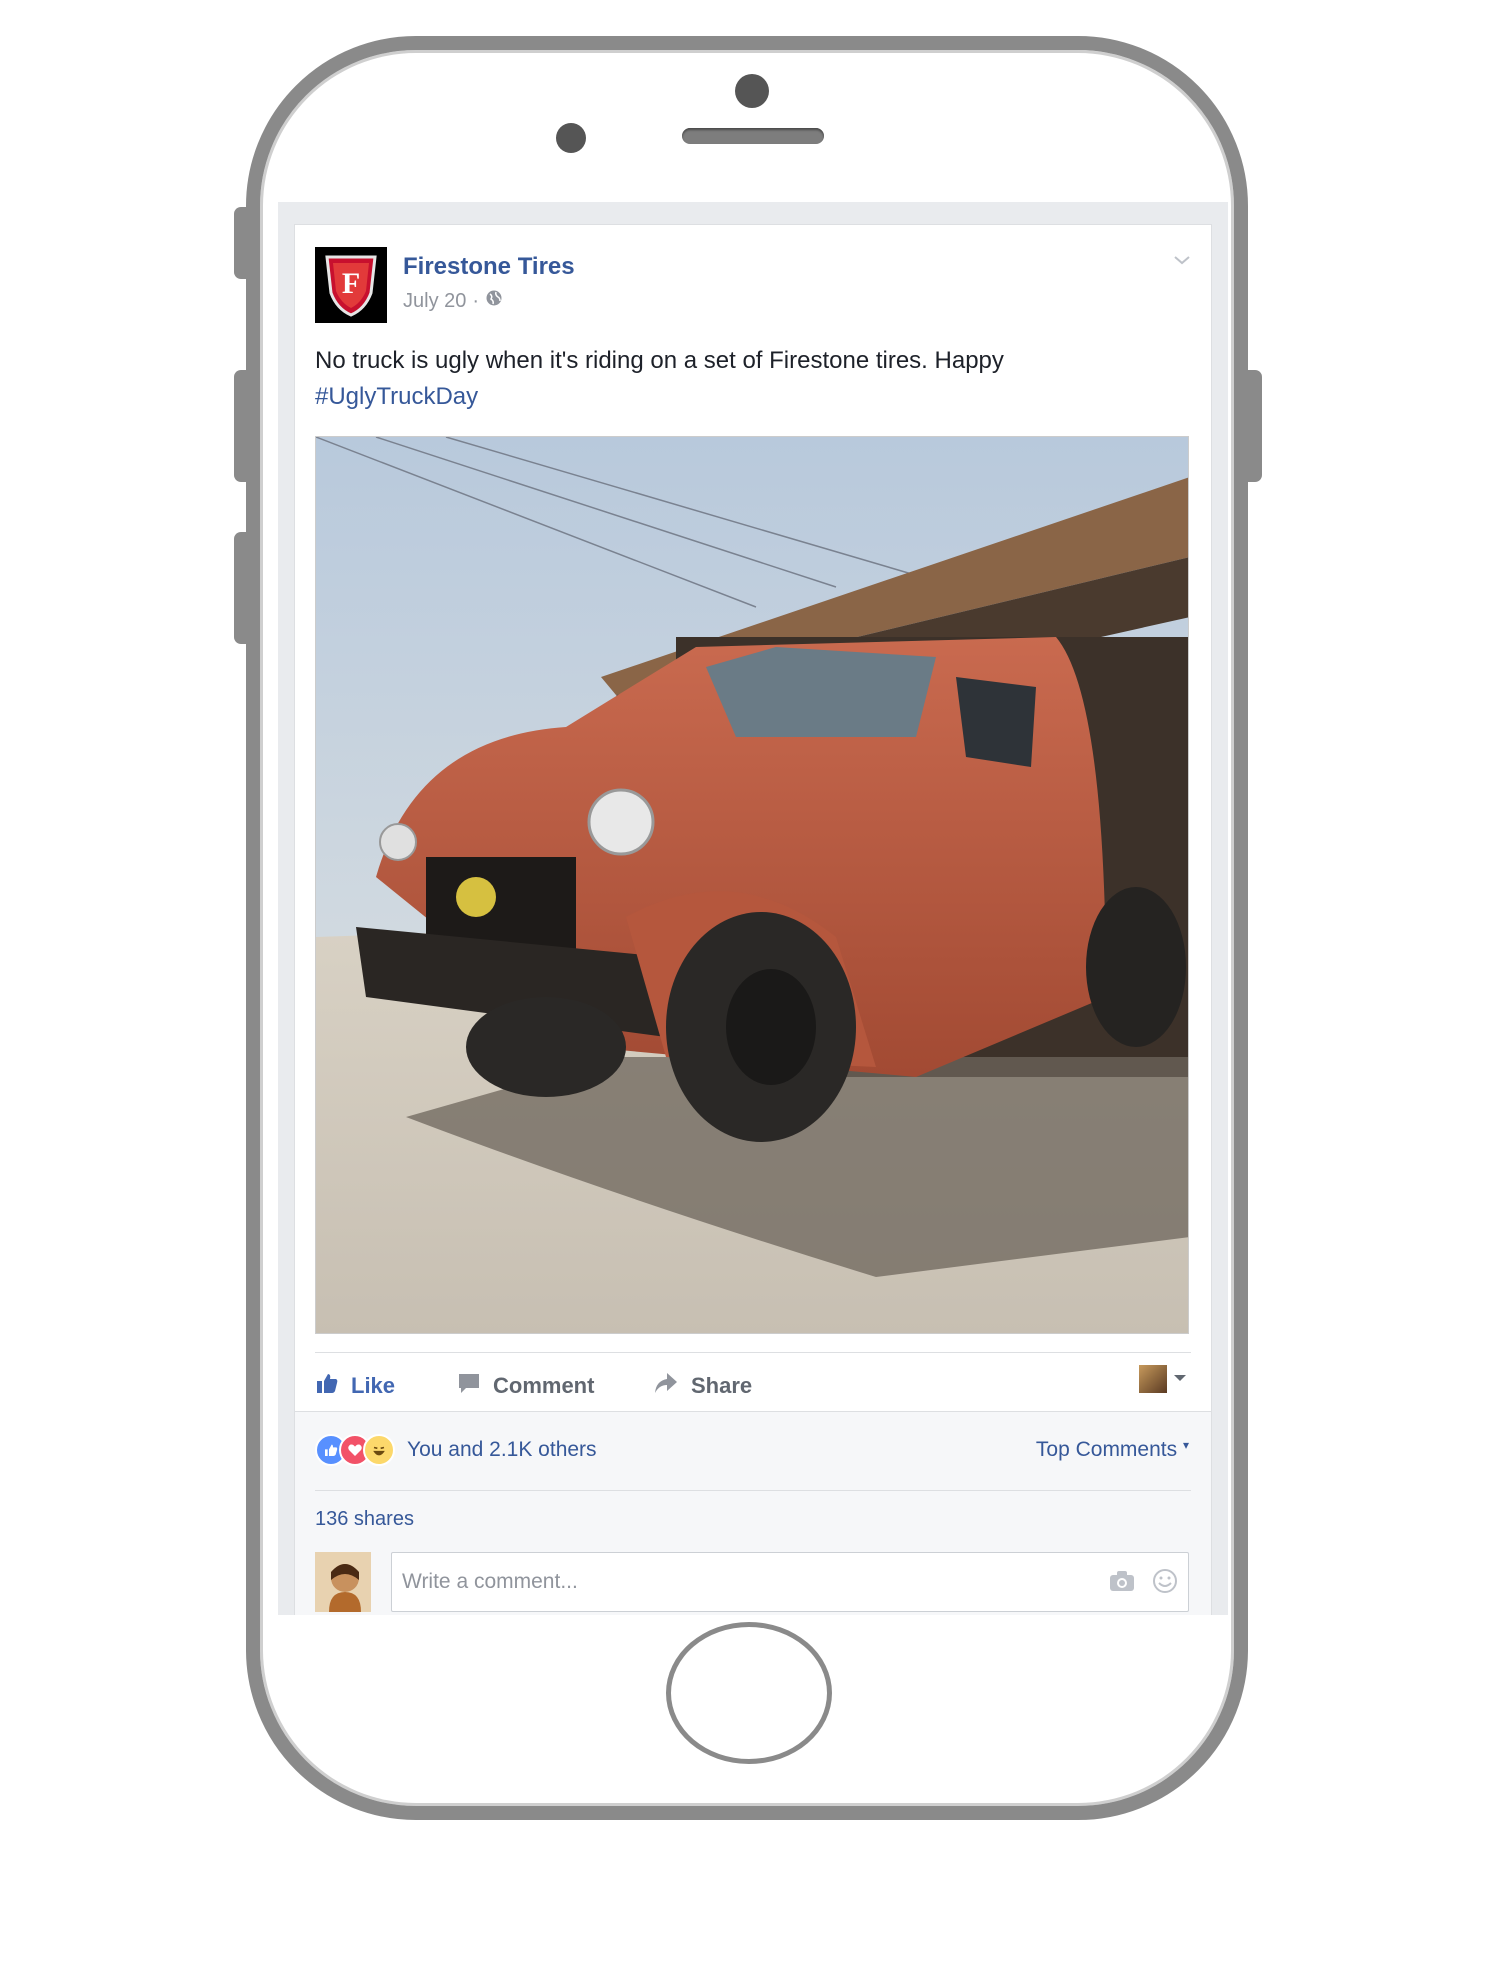 This screenshot has width=1504, height=1964. I want to click on comment-input-box, so click(790, 1582).